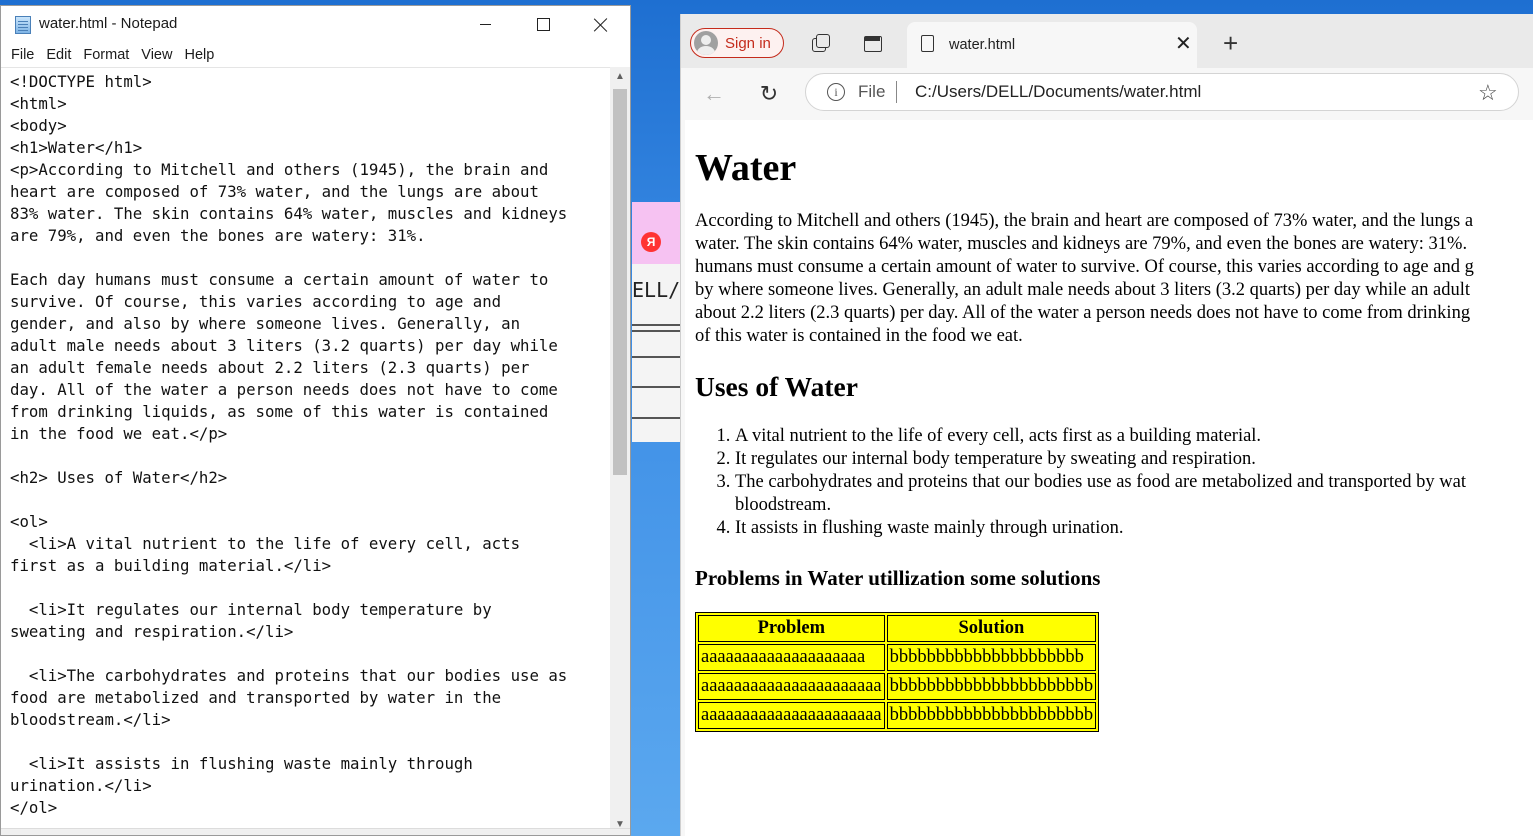 This screenshot has height=836, width=1533. I want to click on menu-edit: Edit, so click(58, 55).